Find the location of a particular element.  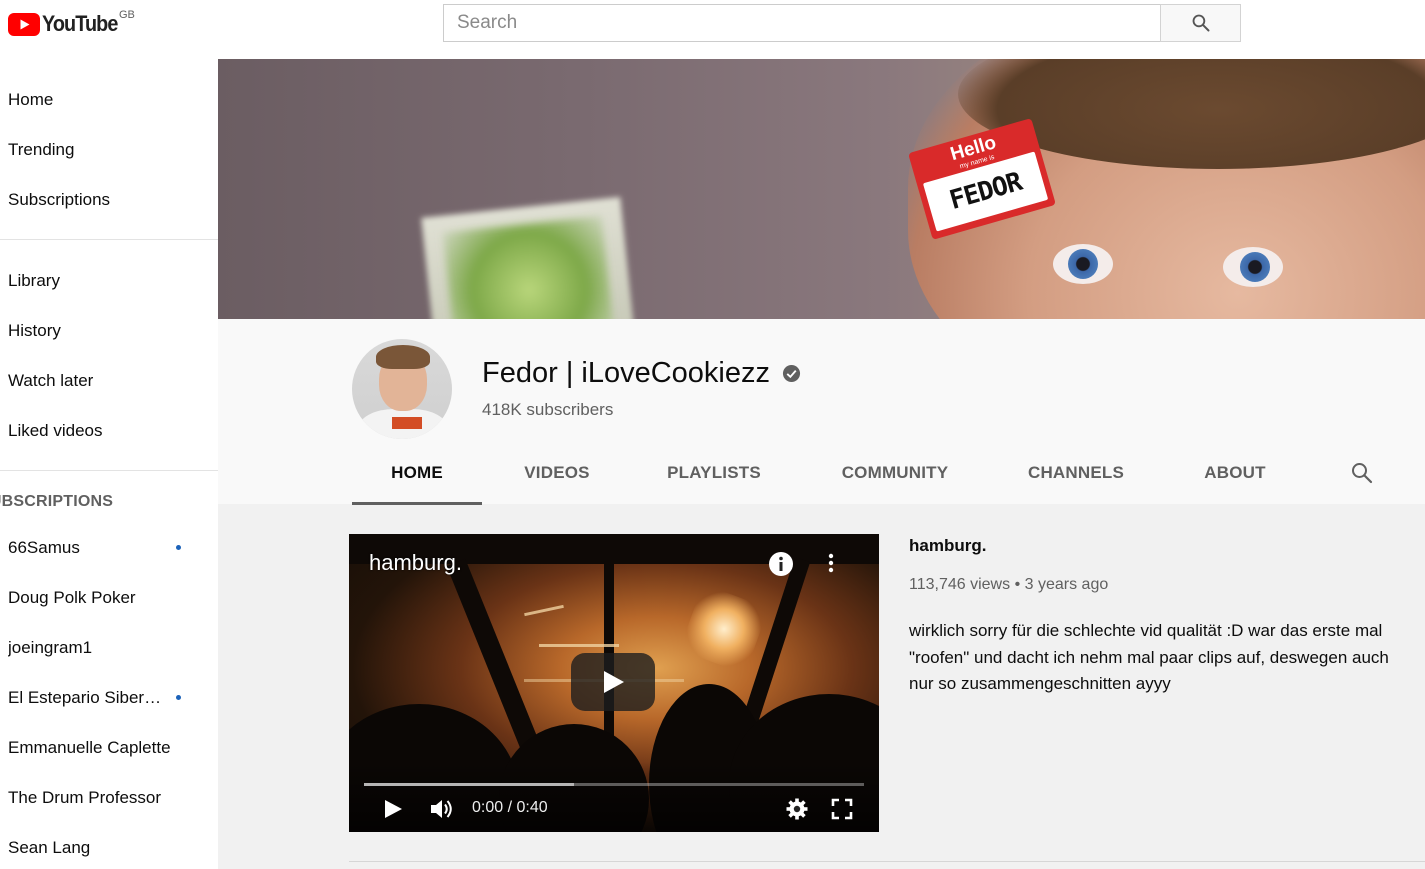

large-play-button is located at coordinates (613, 682).